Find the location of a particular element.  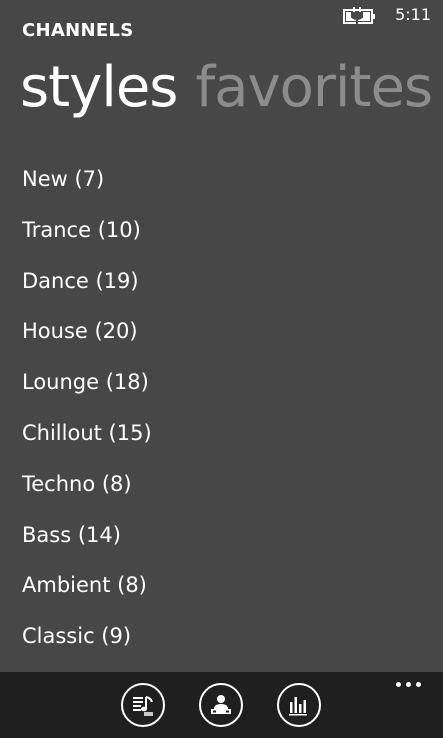

pivot-header: styles favorites is located at coordinates (231, 88).